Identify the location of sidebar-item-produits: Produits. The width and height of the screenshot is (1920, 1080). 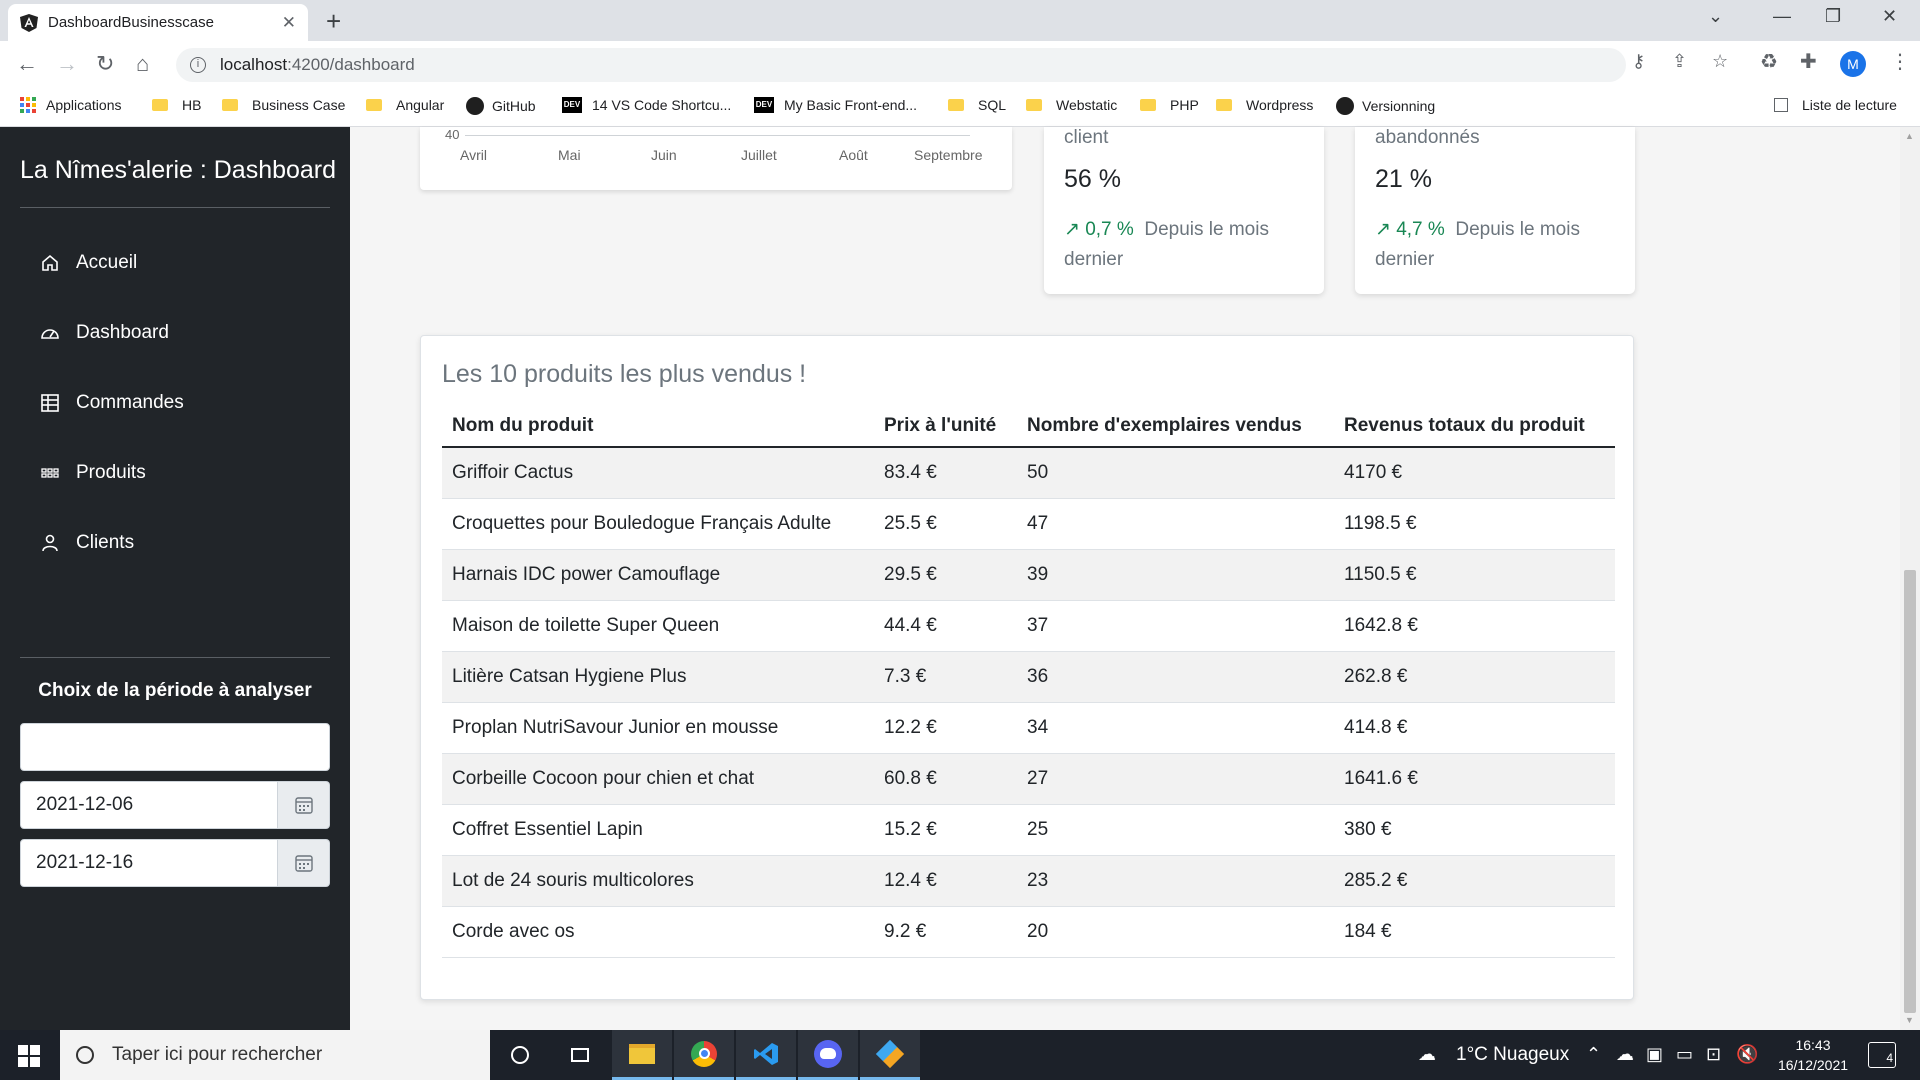
(93, 473).